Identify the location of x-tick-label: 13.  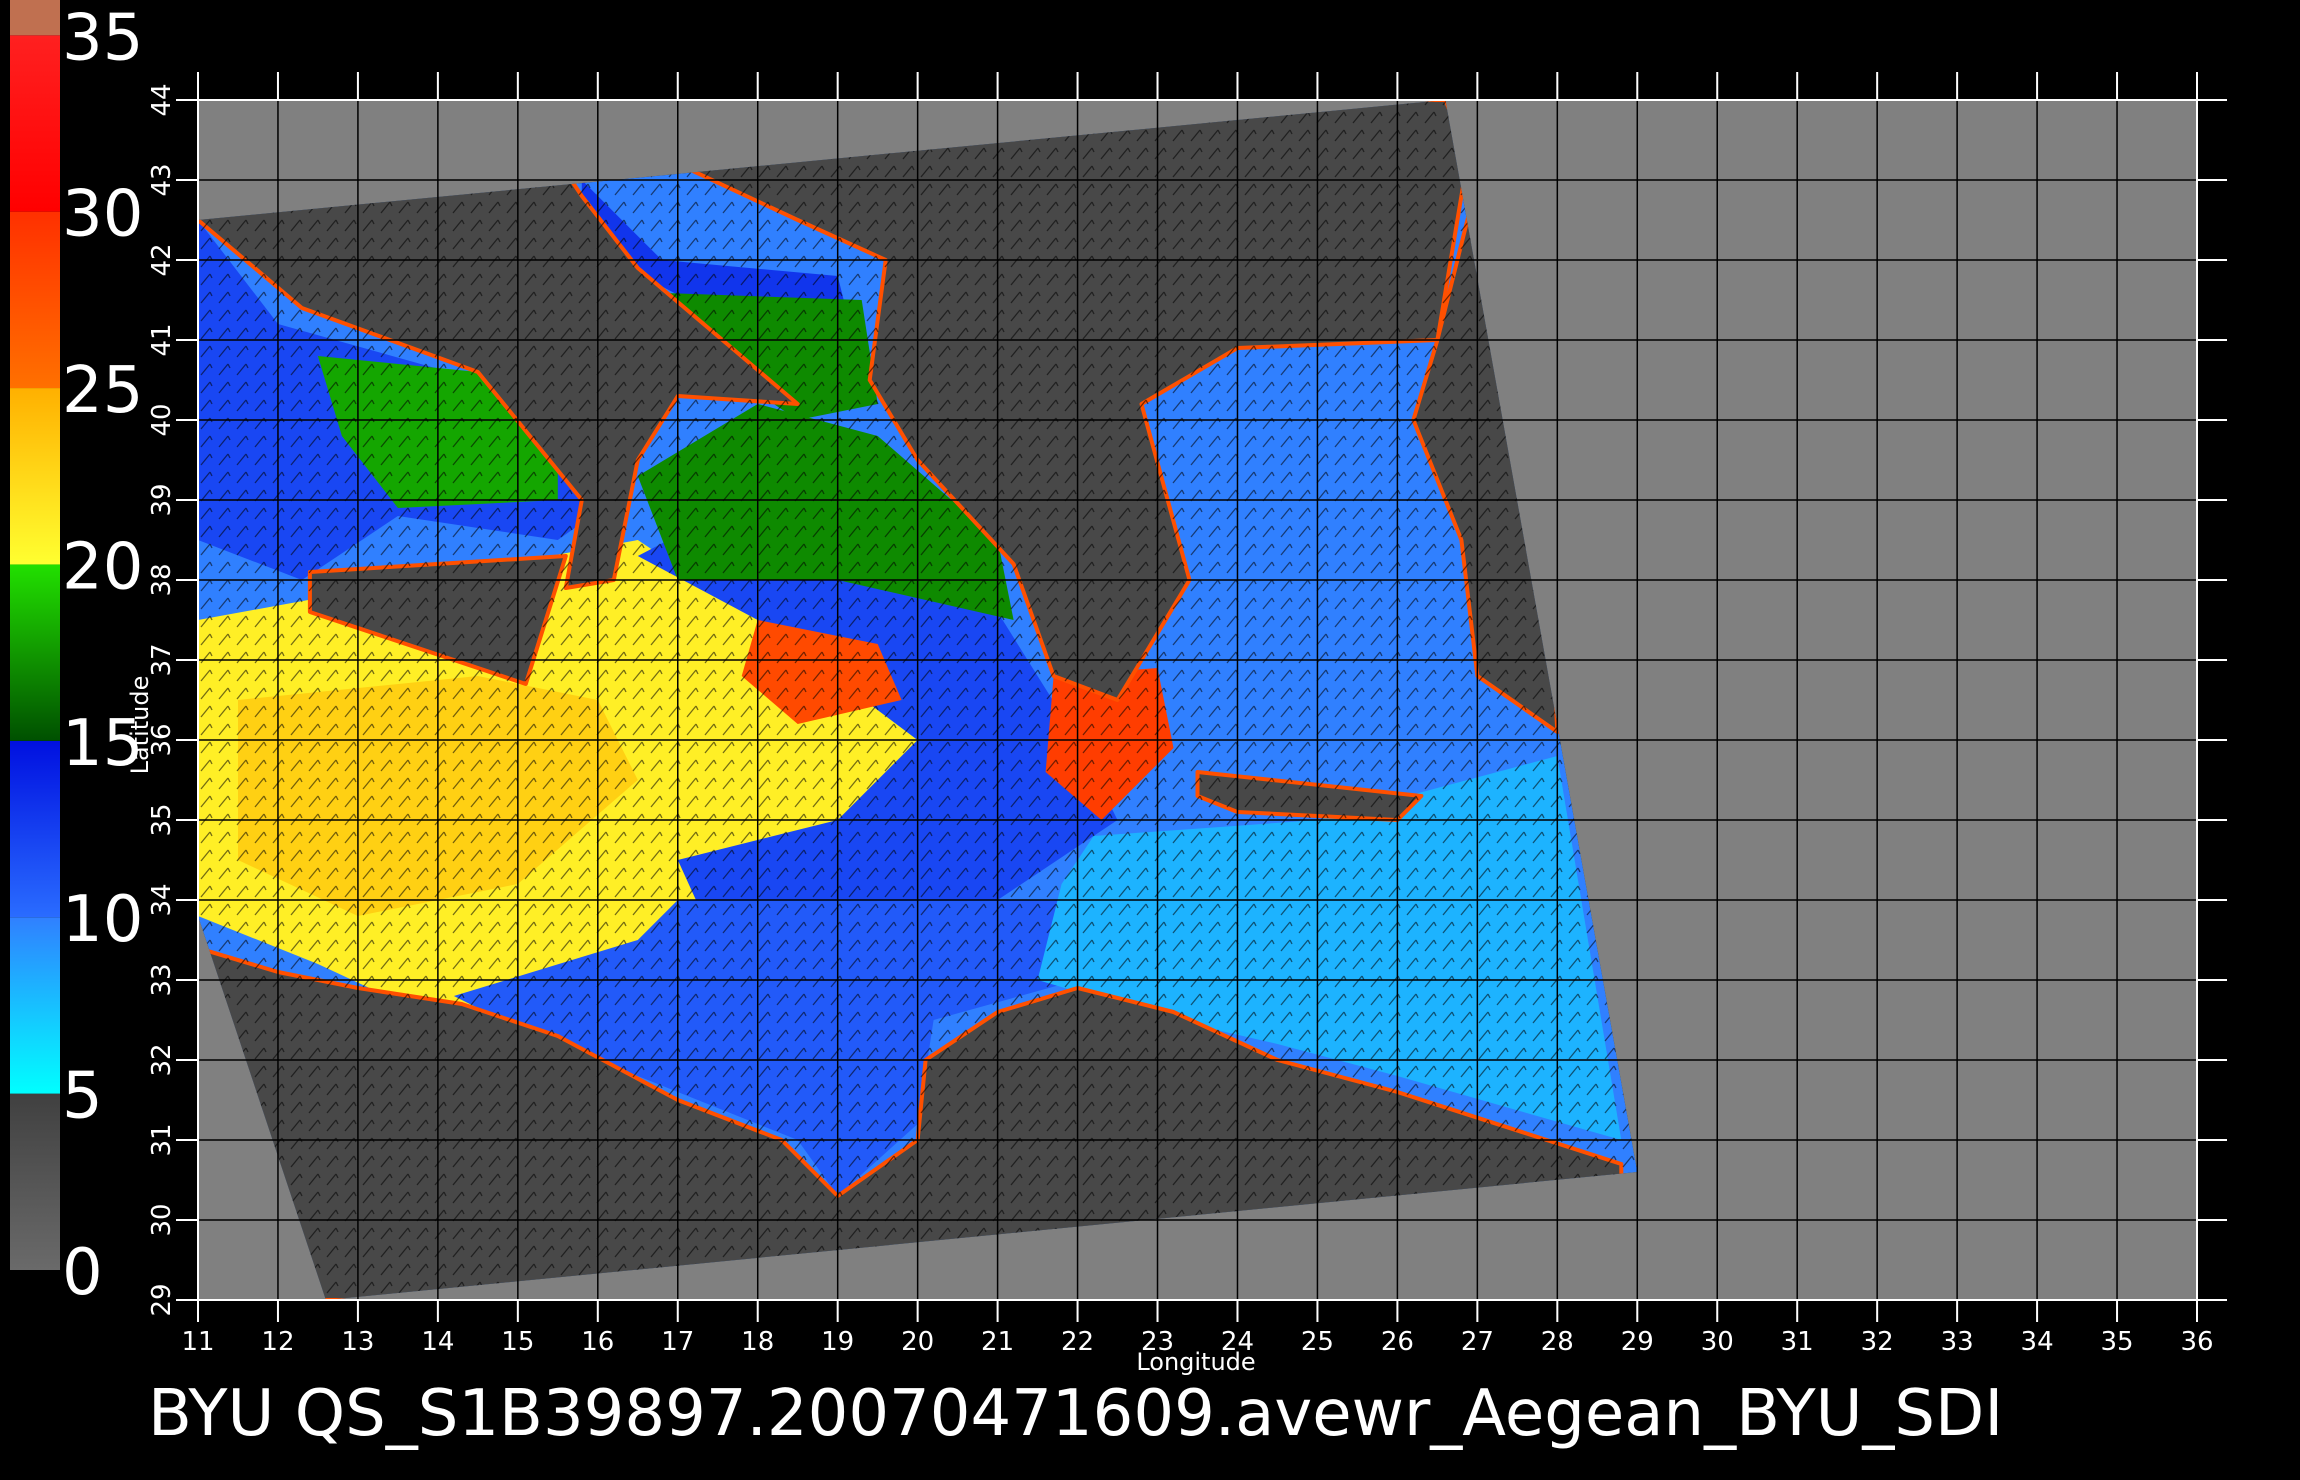
(357, 1342).